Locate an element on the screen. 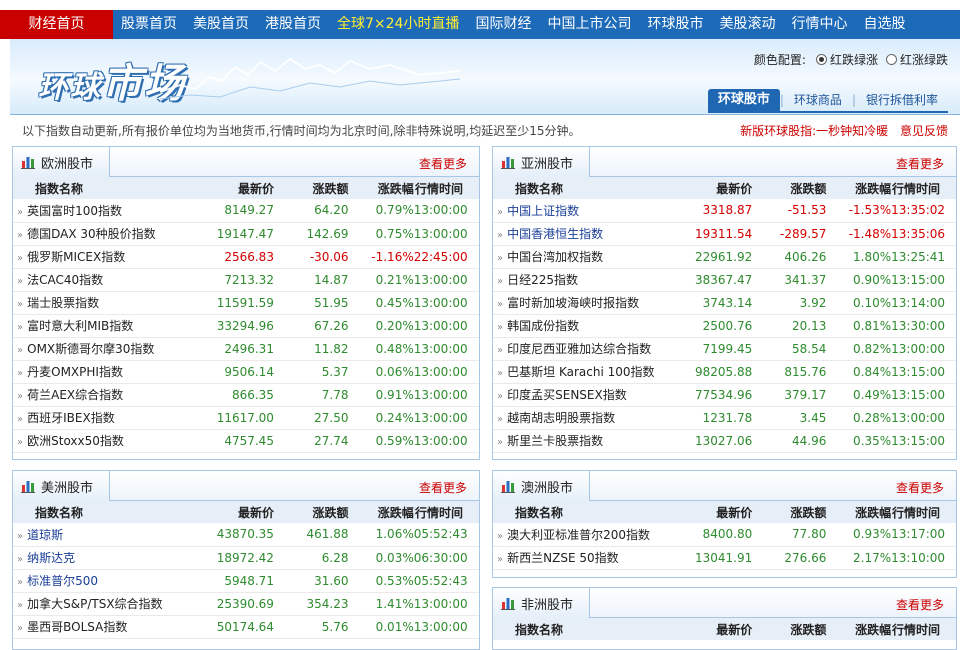 This screenshot has width=960, height=650. nav-item-6: 中国上市公司 is located at coordinates (589, 24).